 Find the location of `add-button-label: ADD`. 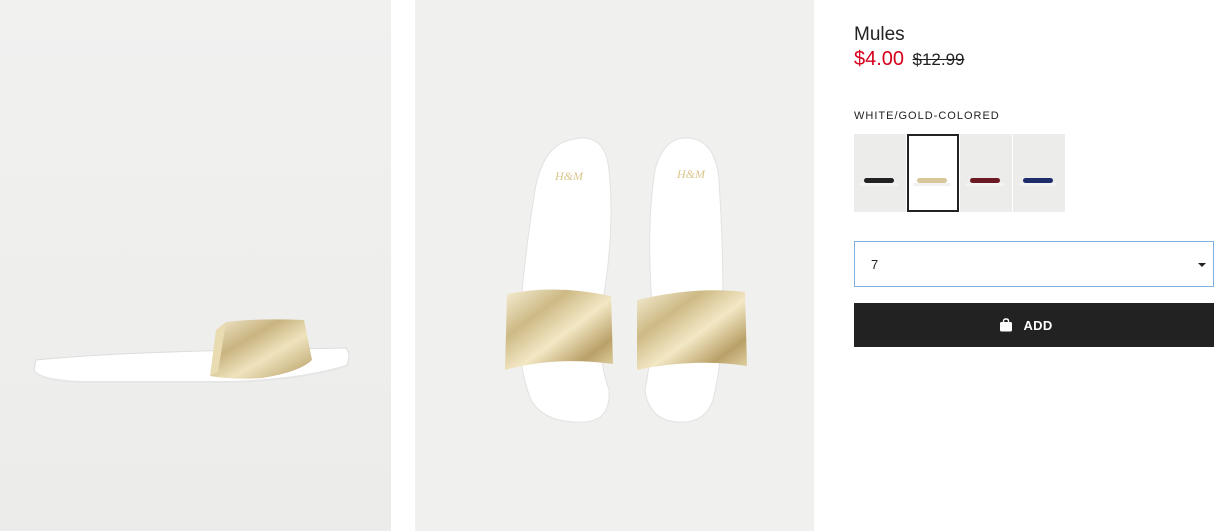

add-button-label: ADD is located at coordinates (1038, 325).